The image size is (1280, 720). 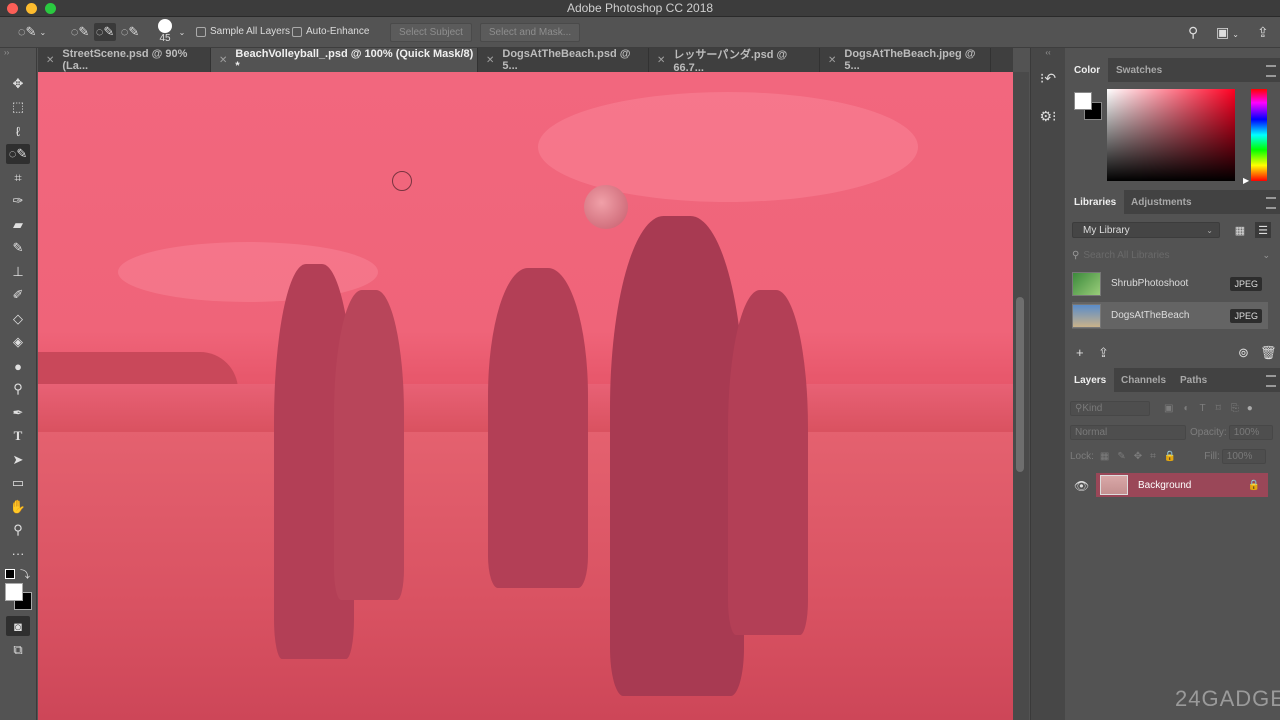 I want to click on list-view-button: ☰, so click(x=1263, y=230).